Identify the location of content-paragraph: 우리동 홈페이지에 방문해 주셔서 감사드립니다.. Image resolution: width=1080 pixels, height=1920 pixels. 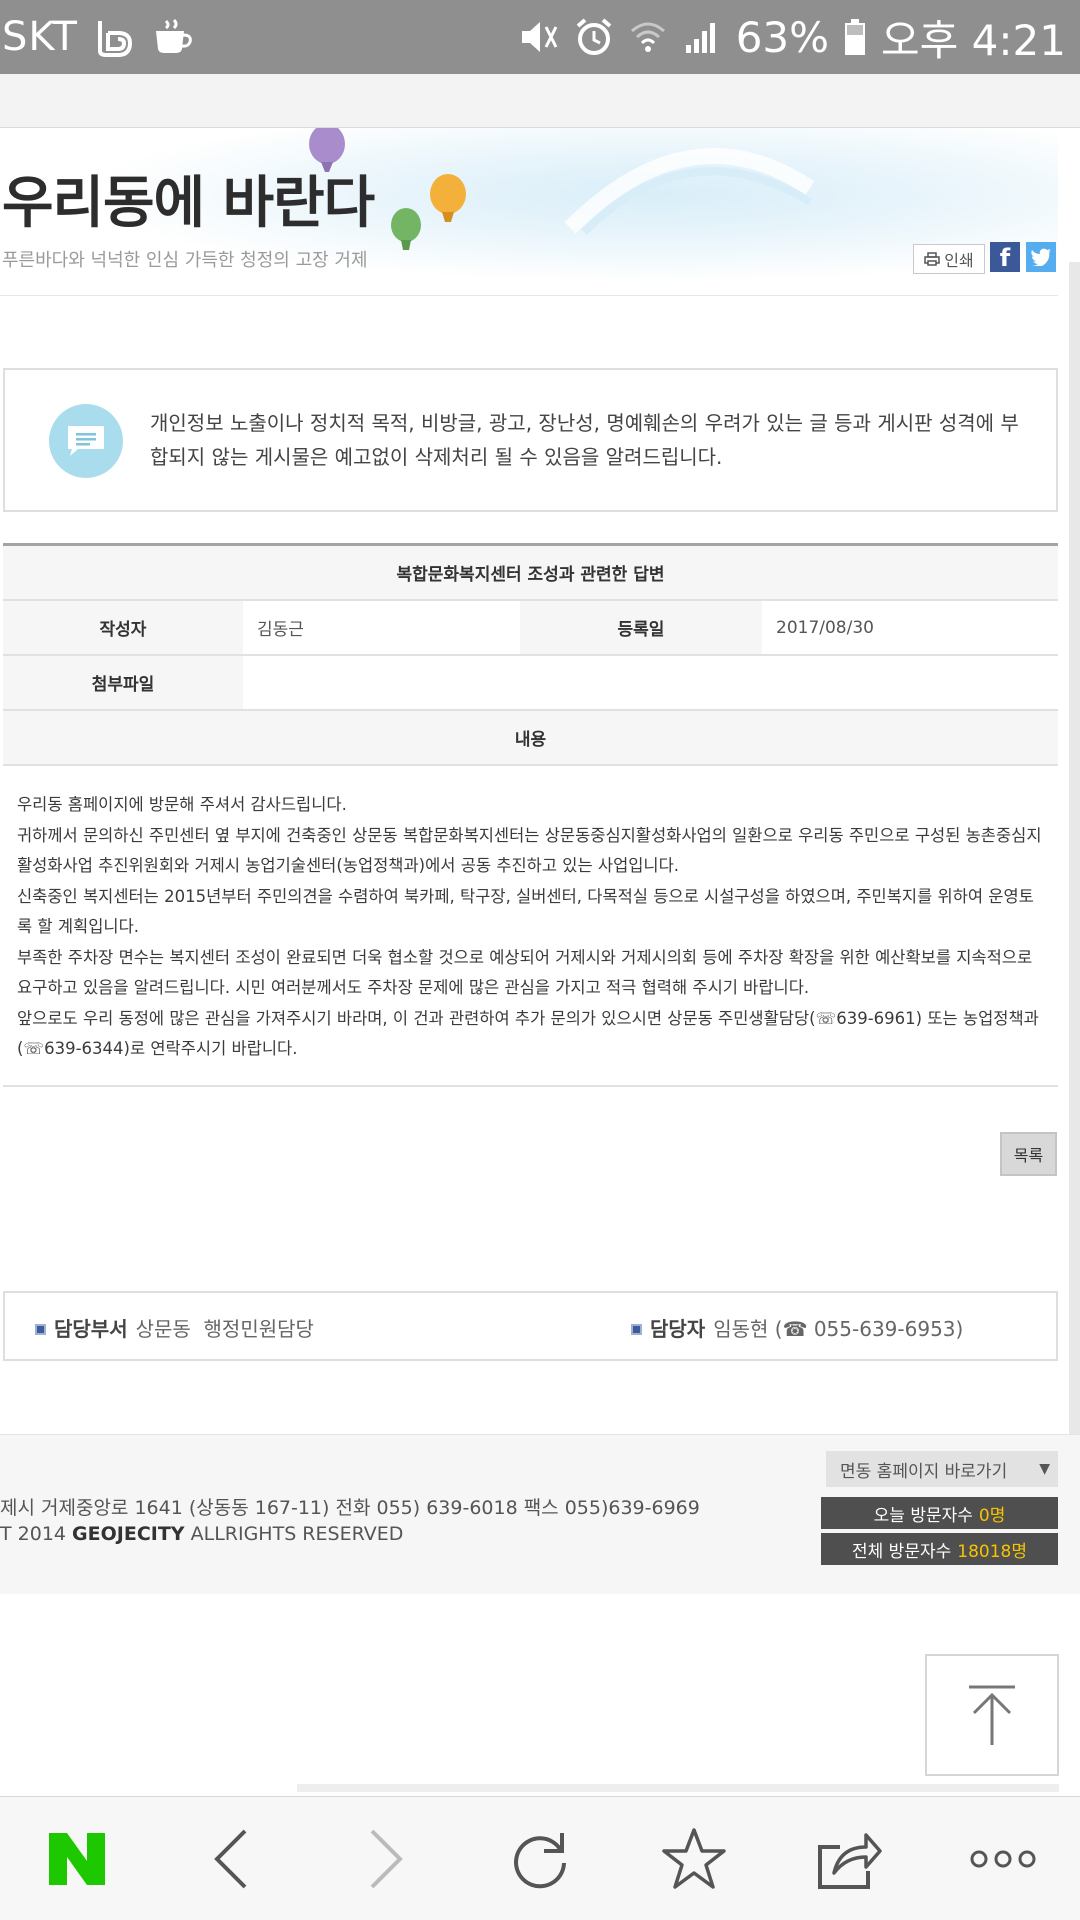
(182, 804).